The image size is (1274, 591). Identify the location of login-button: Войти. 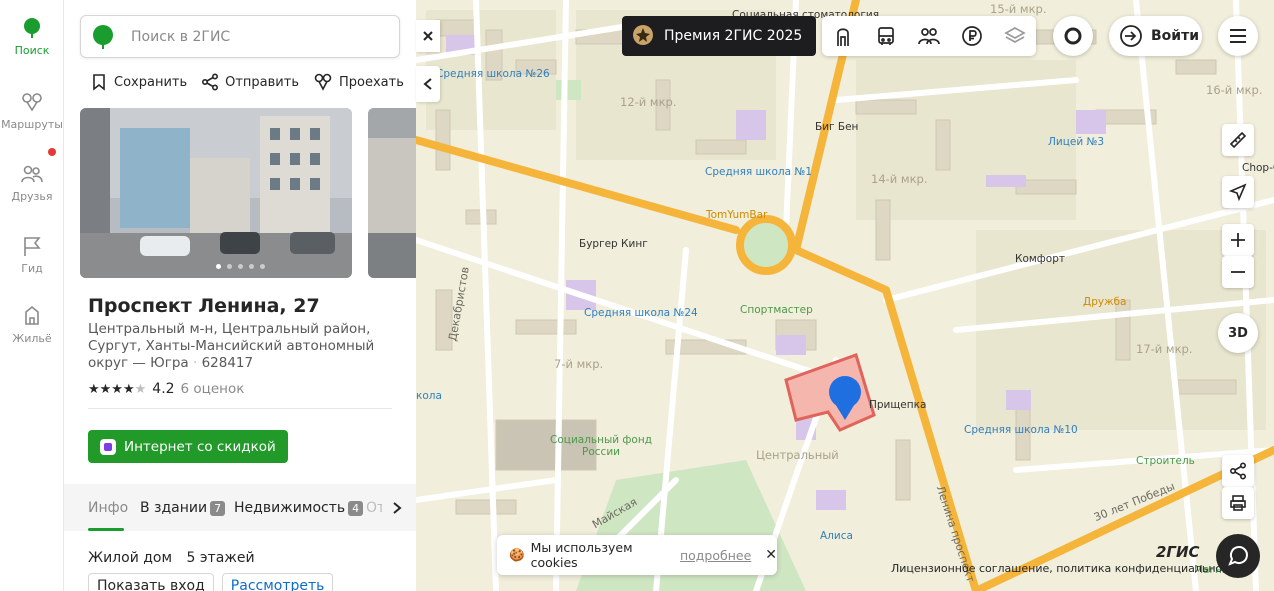
(1155, 36).